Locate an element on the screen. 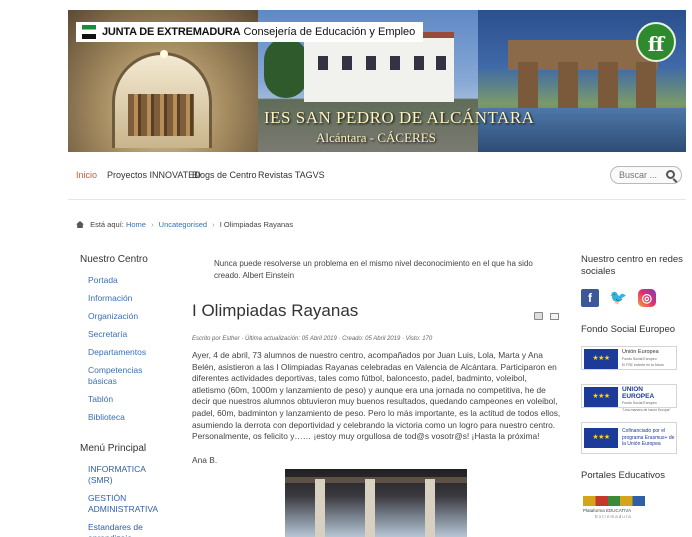 The width and height of the screenshot is (692, 537). nav-item-proyectos-innovated: Proyectos INNOVATED is located at coordinates (154, 175).